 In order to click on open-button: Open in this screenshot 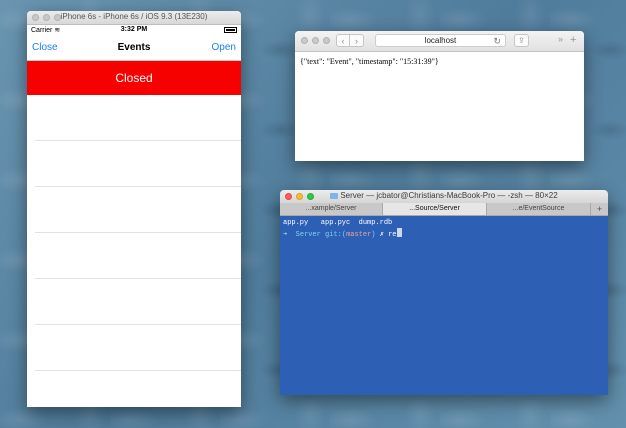, I will do `click(224, 47)`.